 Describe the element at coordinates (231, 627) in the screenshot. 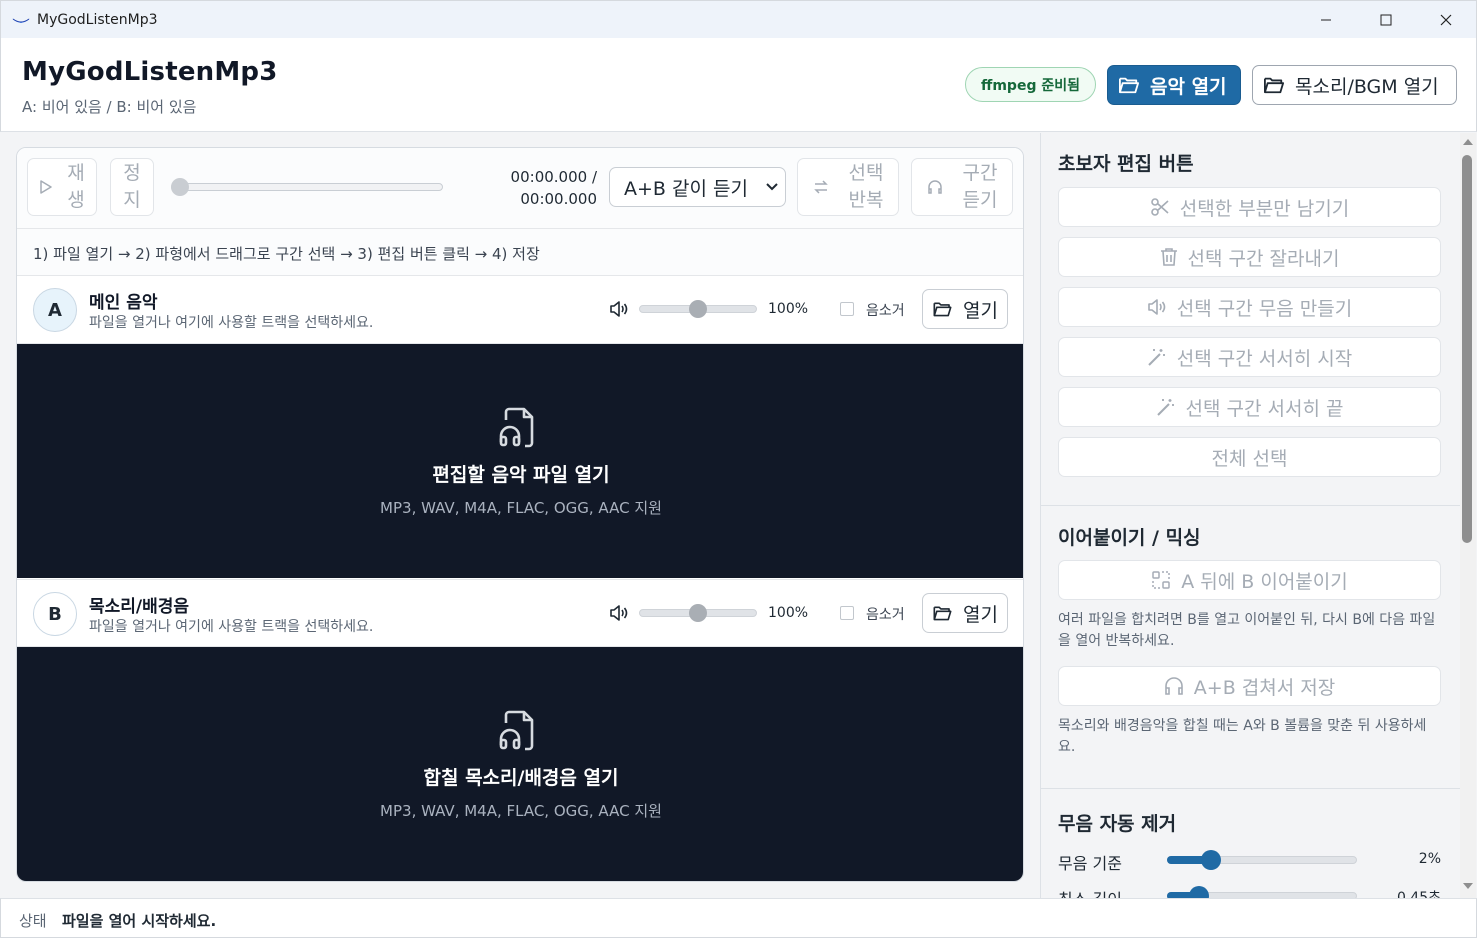

I see `track-b-desc: 파일을 열거나 여기에 사용할 트랙을 선택하세요.` at that location.